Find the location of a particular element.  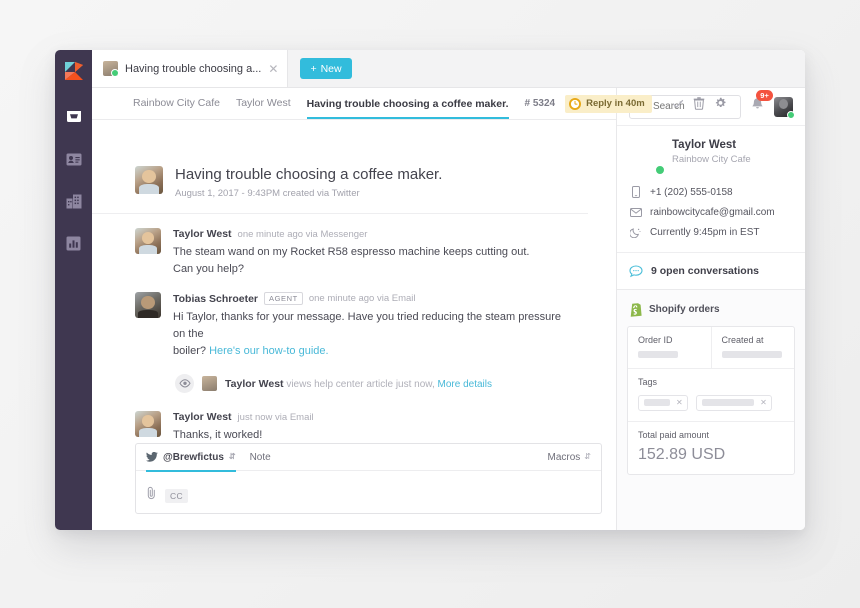

composer-toolbar: CC is located at coordinates (368, 499).